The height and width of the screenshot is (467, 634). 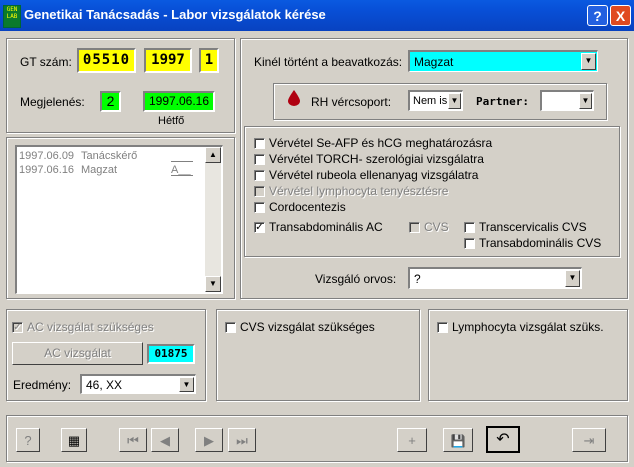 What do you see at coordinates (209, 60) in the screenshot?
I see `gt-seq-field: 1` at bounding box center [209, 60].